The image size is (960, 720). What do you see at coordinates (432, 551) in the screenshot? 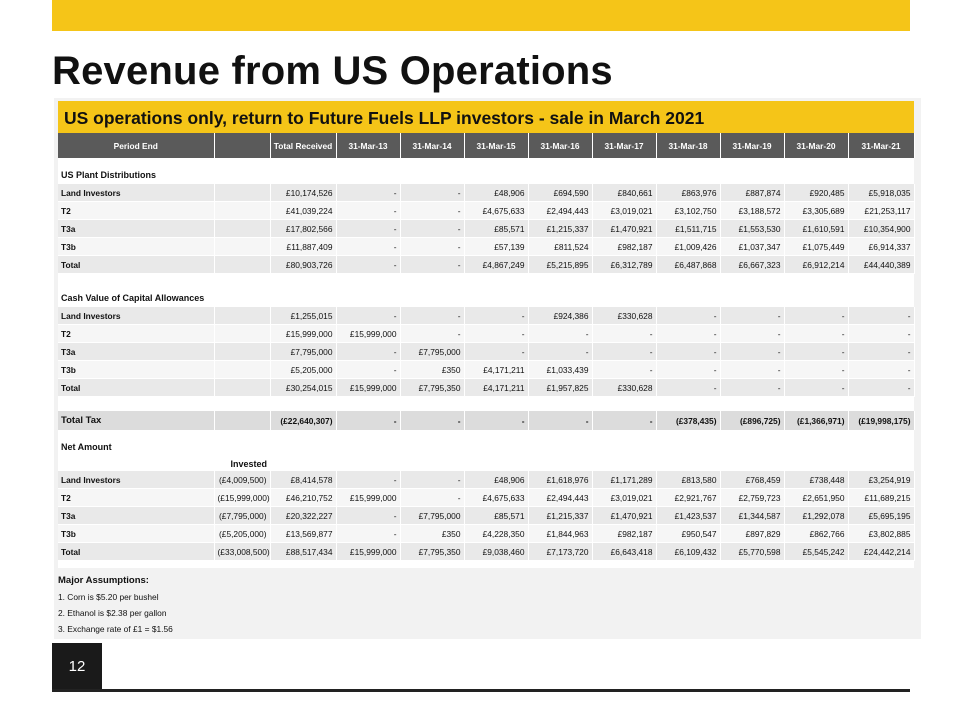
I see `table-cell: £7,795,350` at bounding box center [432, 551].